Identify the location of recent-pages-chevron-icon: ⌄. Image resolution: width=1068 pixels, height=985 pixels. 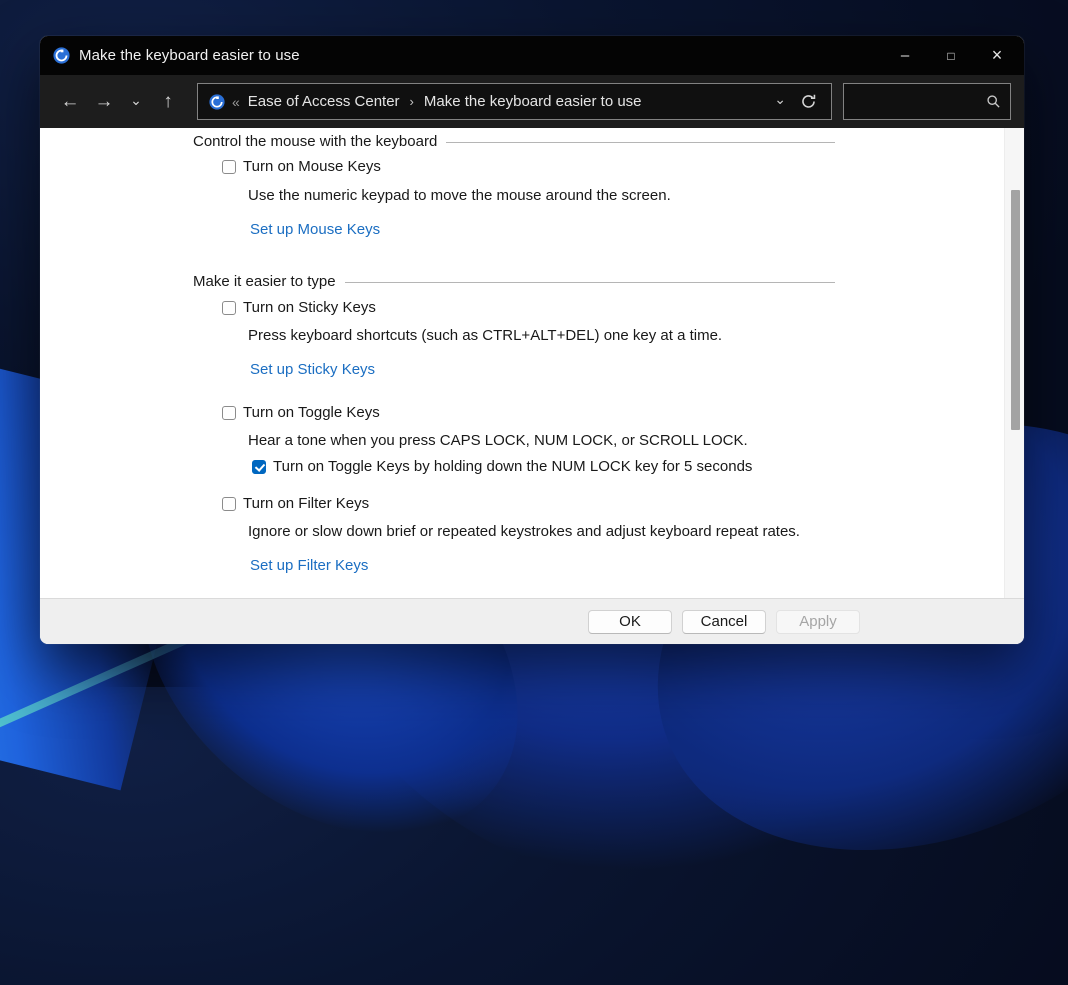
(136, 100).